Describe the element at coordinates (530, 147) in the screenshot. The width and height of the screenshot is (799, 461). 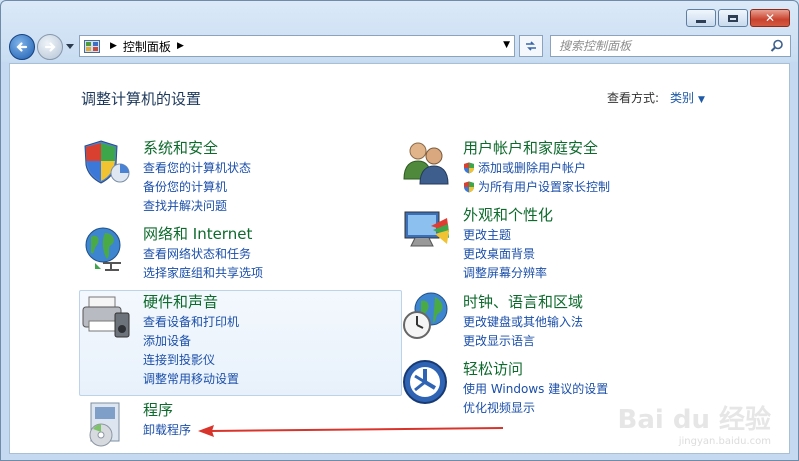
I see `category-title: 用户帐户和家庭安全` at that location.